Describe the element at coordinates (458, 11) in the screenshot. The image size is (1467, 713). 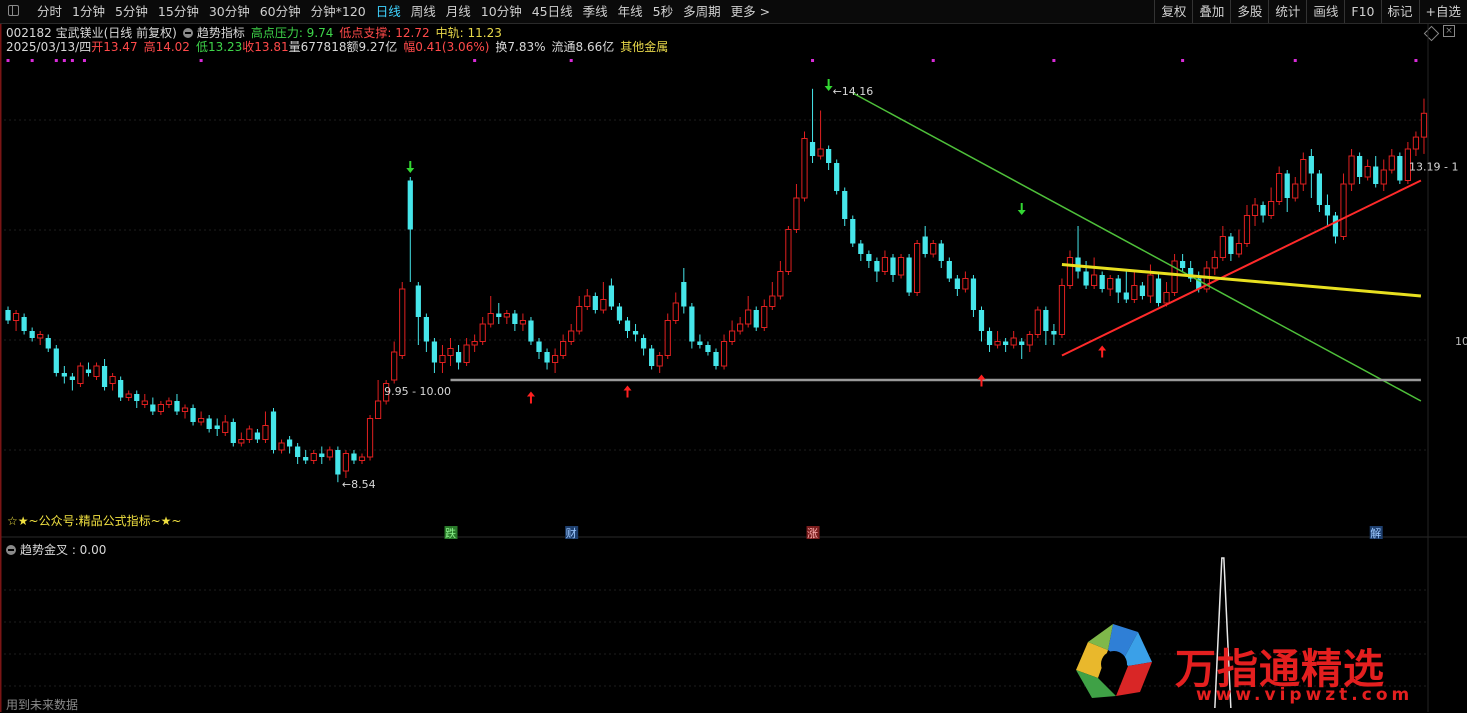
I see `tab-9: 月线` at that location.